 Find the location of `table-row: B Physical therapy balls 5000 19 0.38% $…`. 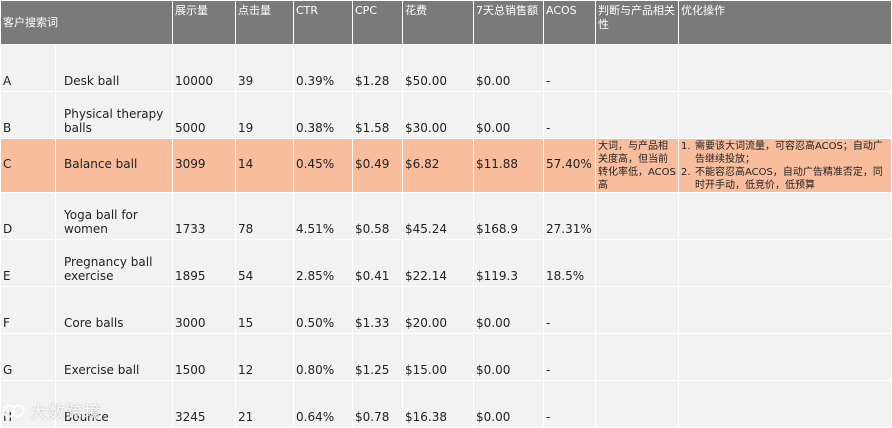

table-row: B Physical therapy balls 5000 19 0.38% $… is located at coordinates (446, 115).